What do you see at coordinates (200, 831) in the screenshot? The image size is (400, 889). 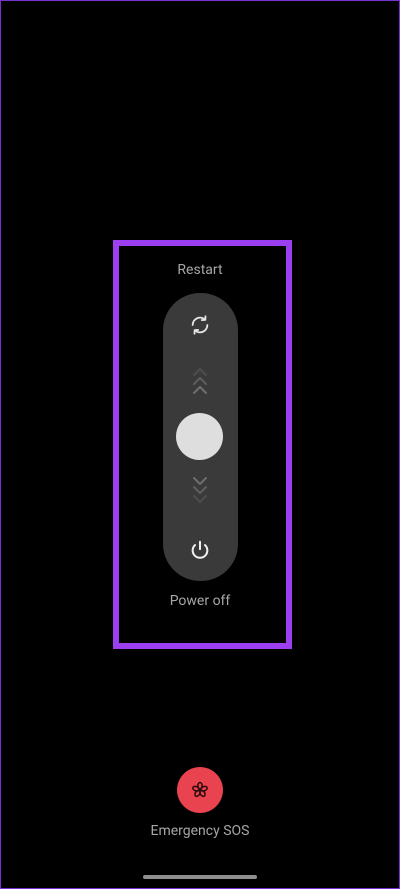 I see `emergency-sos-label: Emergency SOS` at bounding box center [200, 831].